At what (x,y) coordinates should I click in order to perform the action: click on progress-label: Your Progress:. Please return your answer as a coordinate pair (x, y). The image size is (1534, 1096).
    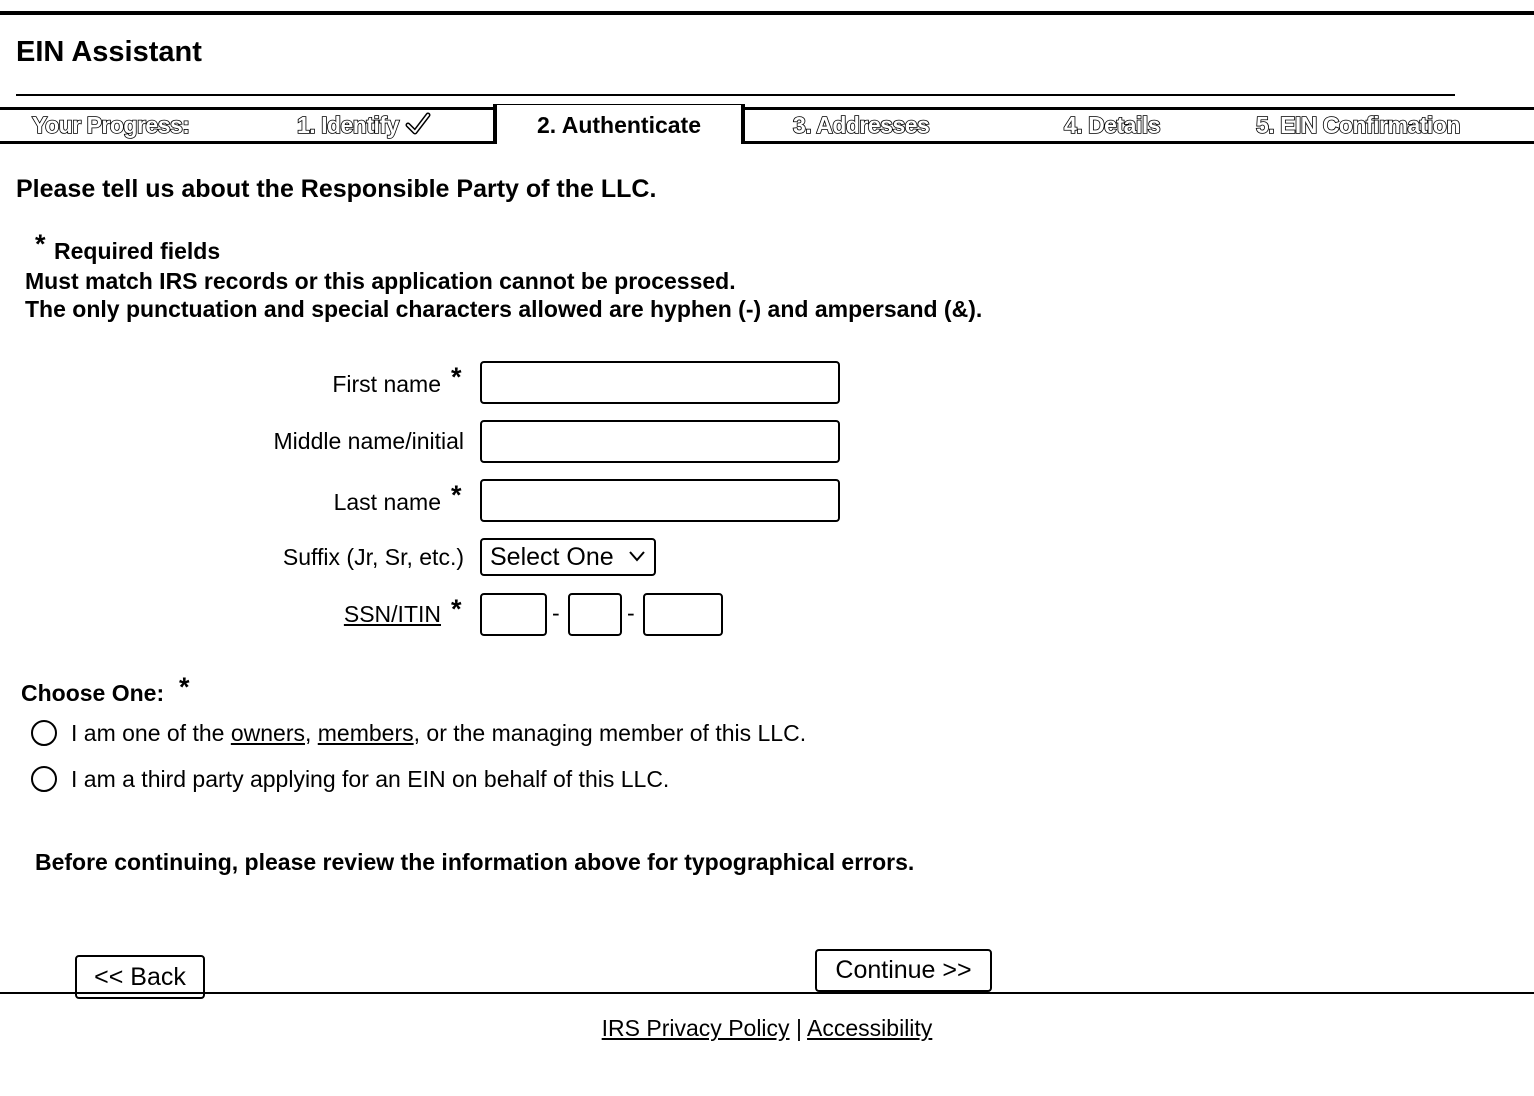
    Looking at the image, I should click on (111, 125).